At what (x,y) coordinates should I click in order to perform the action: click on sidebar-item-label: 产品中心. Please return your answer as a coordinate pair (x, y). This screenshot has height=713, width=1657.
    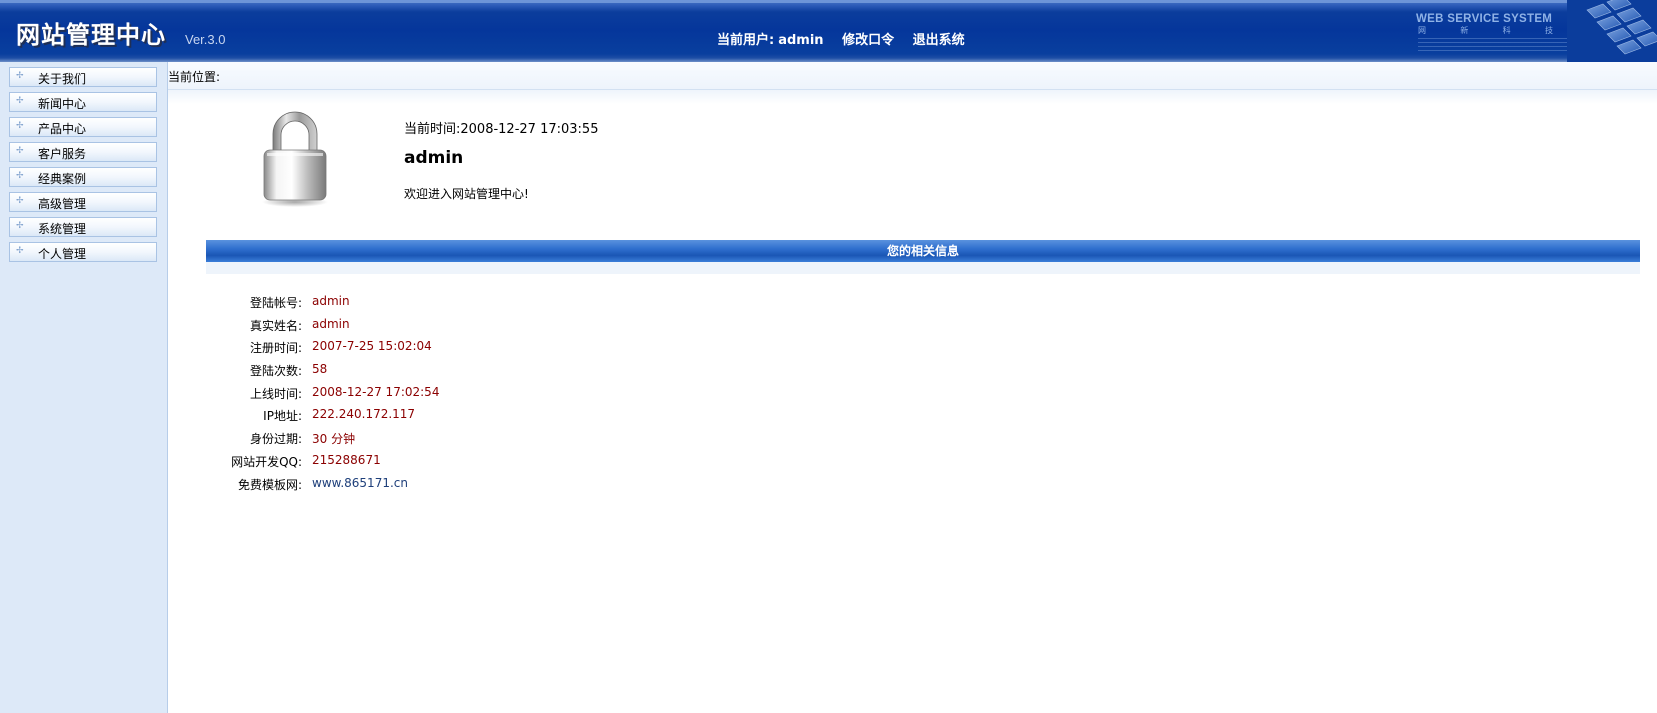
    Looking at the image, I should click on (62, 129).